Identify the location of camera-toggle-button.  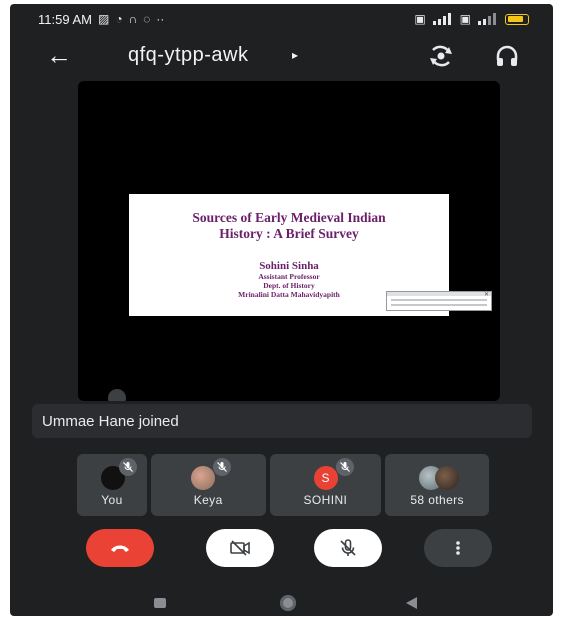
(240, 548).